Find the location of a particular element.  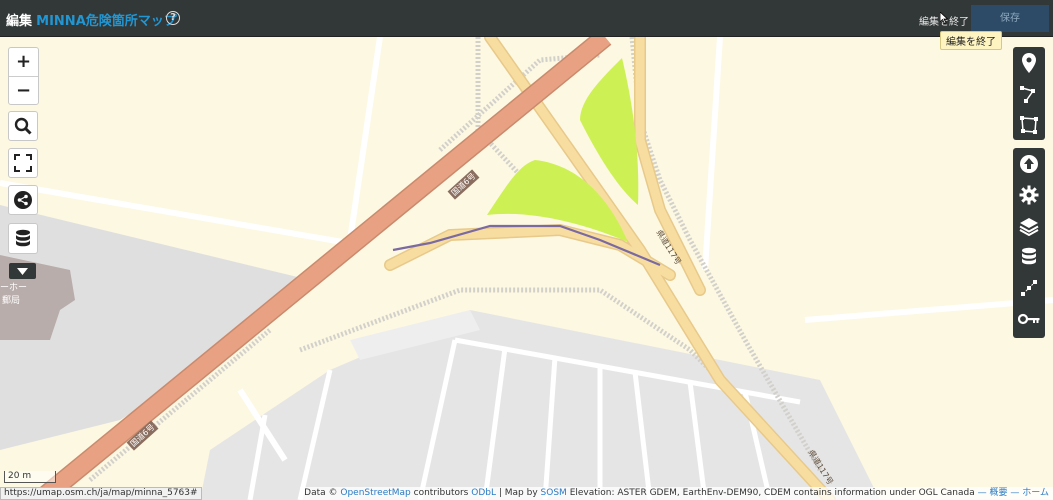

attrib-mapby: | Map by is located at coordinates (518, 493).